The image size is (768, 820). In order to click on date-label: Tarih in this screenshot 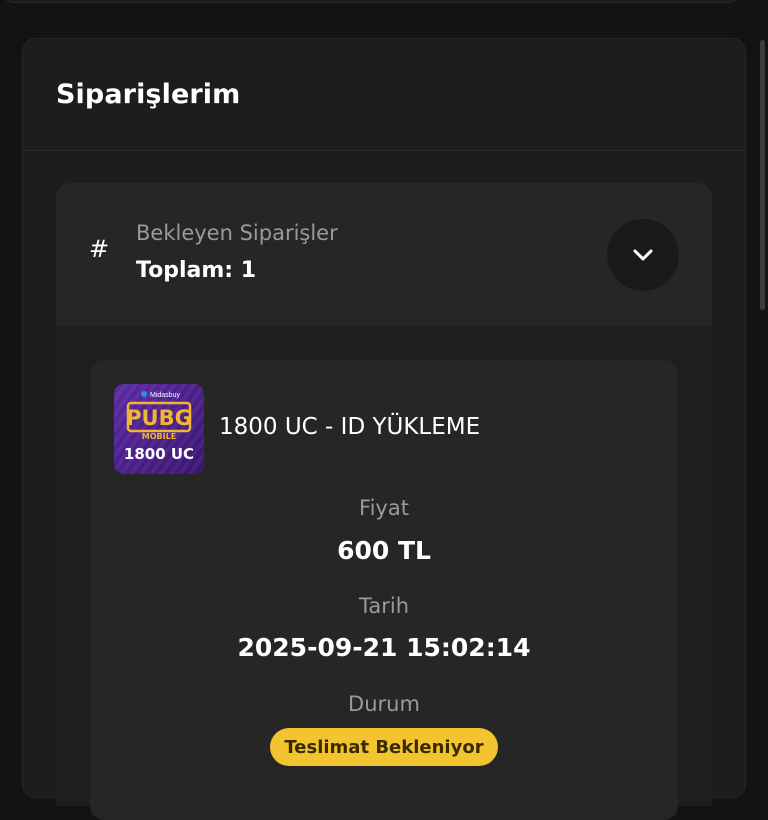, I will do `click(384, 606)`.